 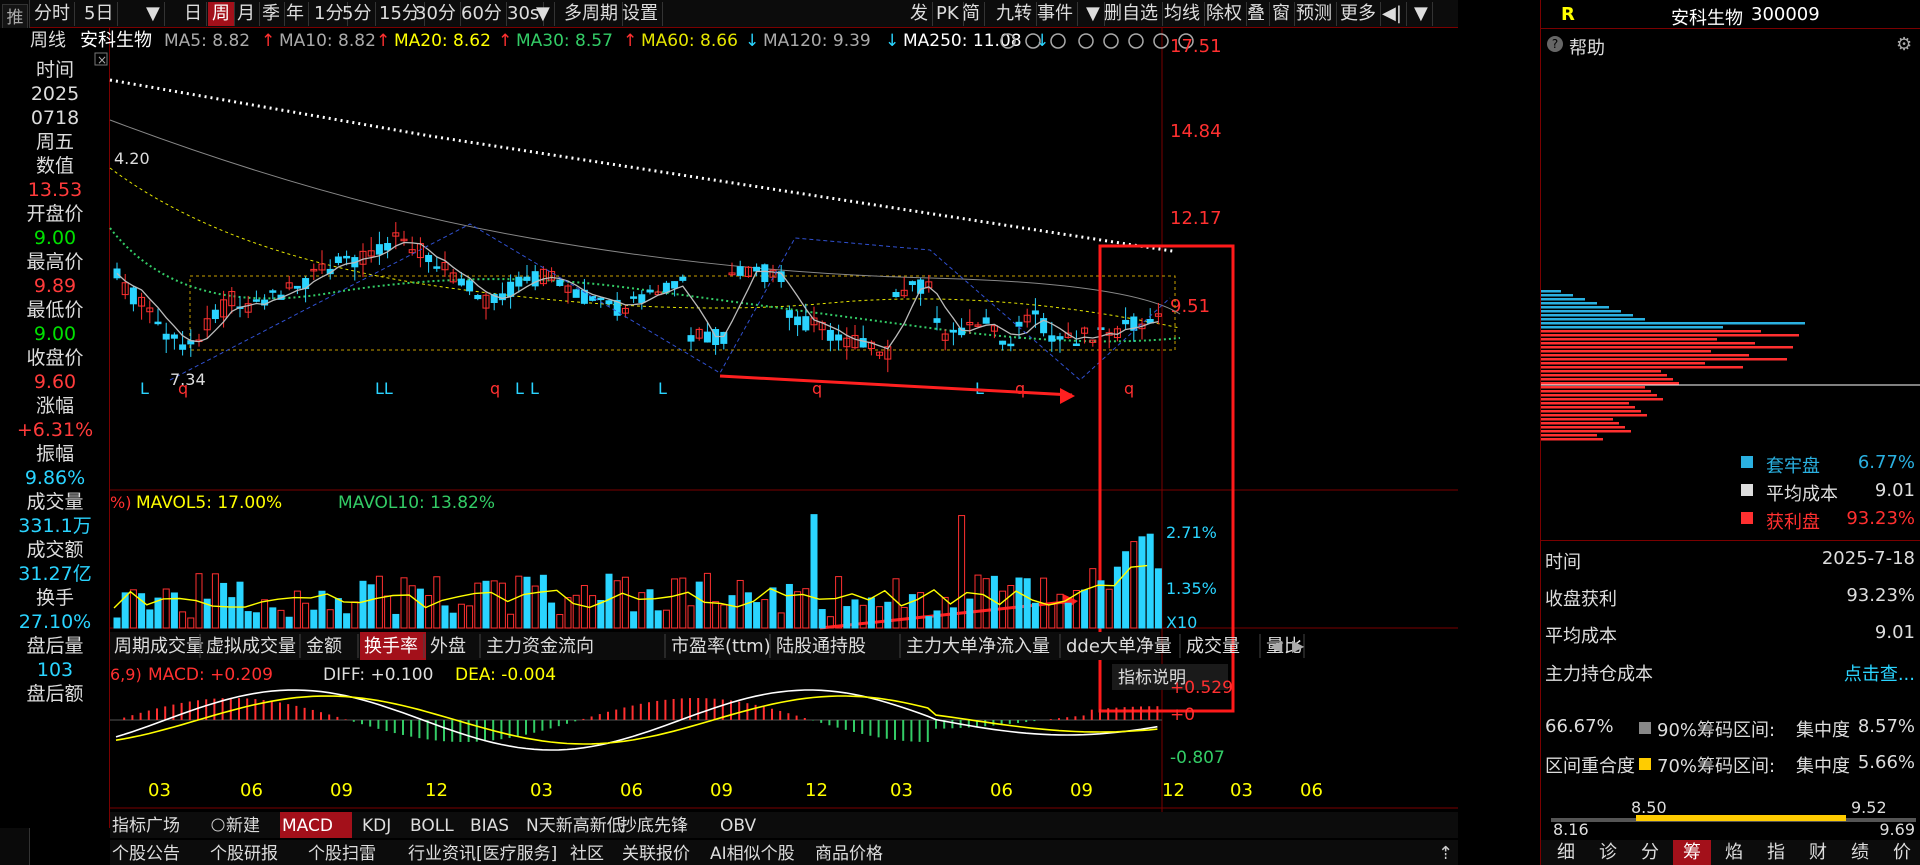 What do you see at coordinates (1776, 852) in the screenshot?
I see `right-tab: 指` at bounding box center [1776, 852].